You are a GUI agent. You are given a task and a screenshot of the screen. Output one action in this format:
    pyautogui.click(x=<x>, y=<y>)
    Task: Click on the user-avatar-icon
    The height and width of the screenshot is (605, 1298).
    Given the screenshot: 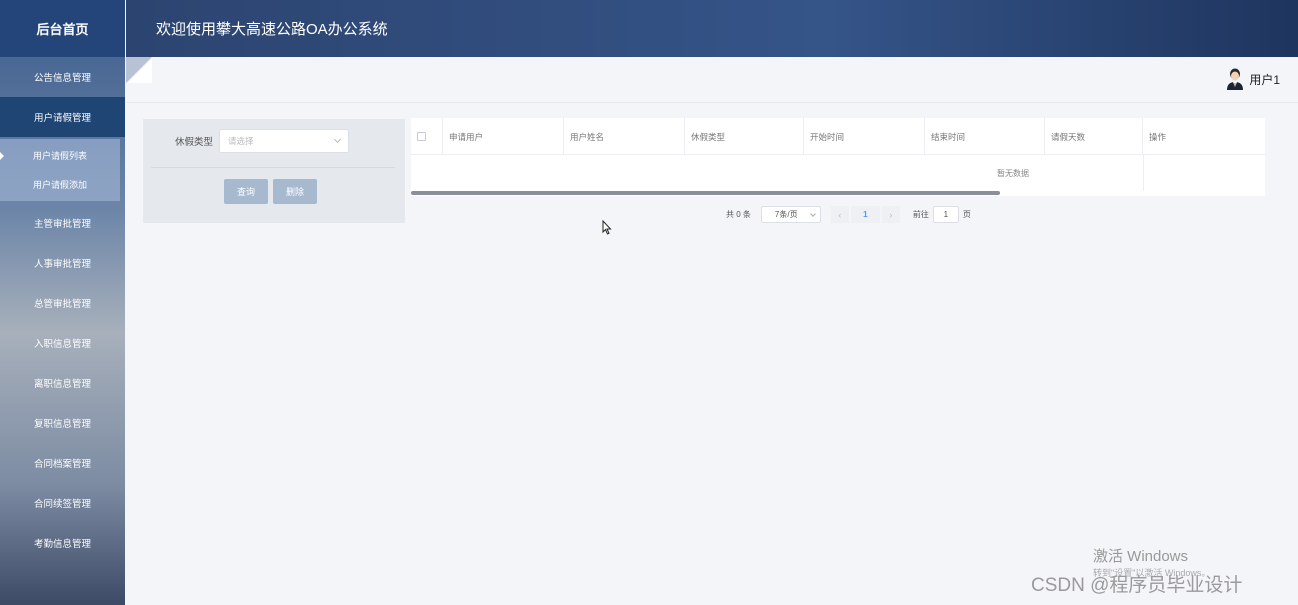 What is the action you would take?
    pyautogui.click(x=1235, y=79)
    